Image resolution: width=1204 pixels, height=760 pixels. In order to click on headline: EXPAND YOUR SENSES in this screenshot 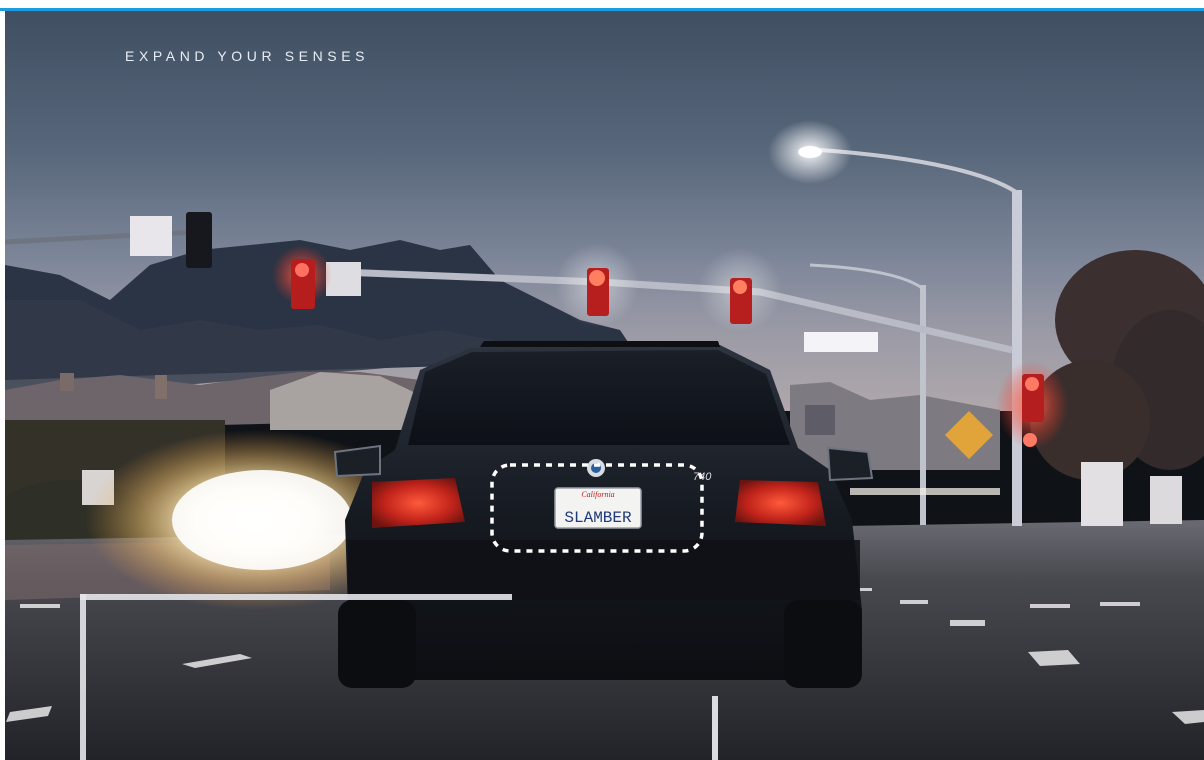, I will do `click(247, 56)`.